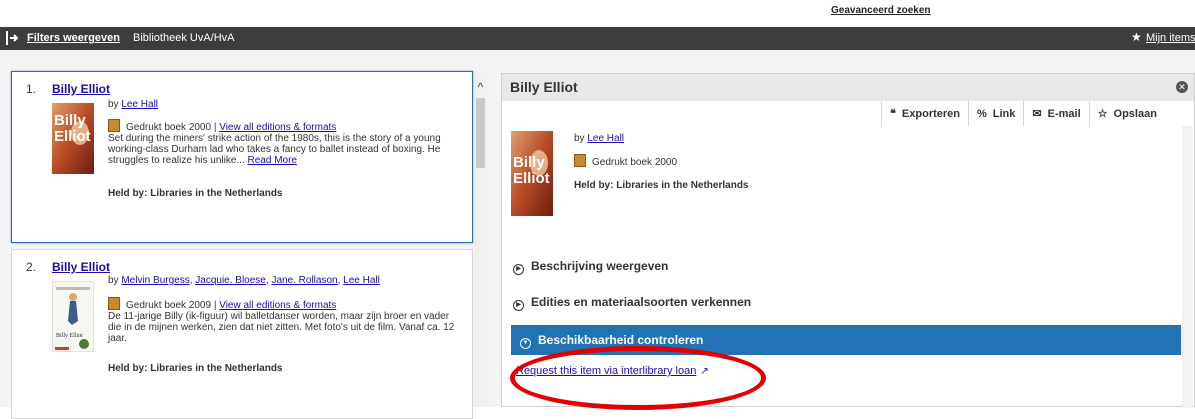 The image size is (1195, 419). I want to click on email-icon: ✉, so click(1037, 114).